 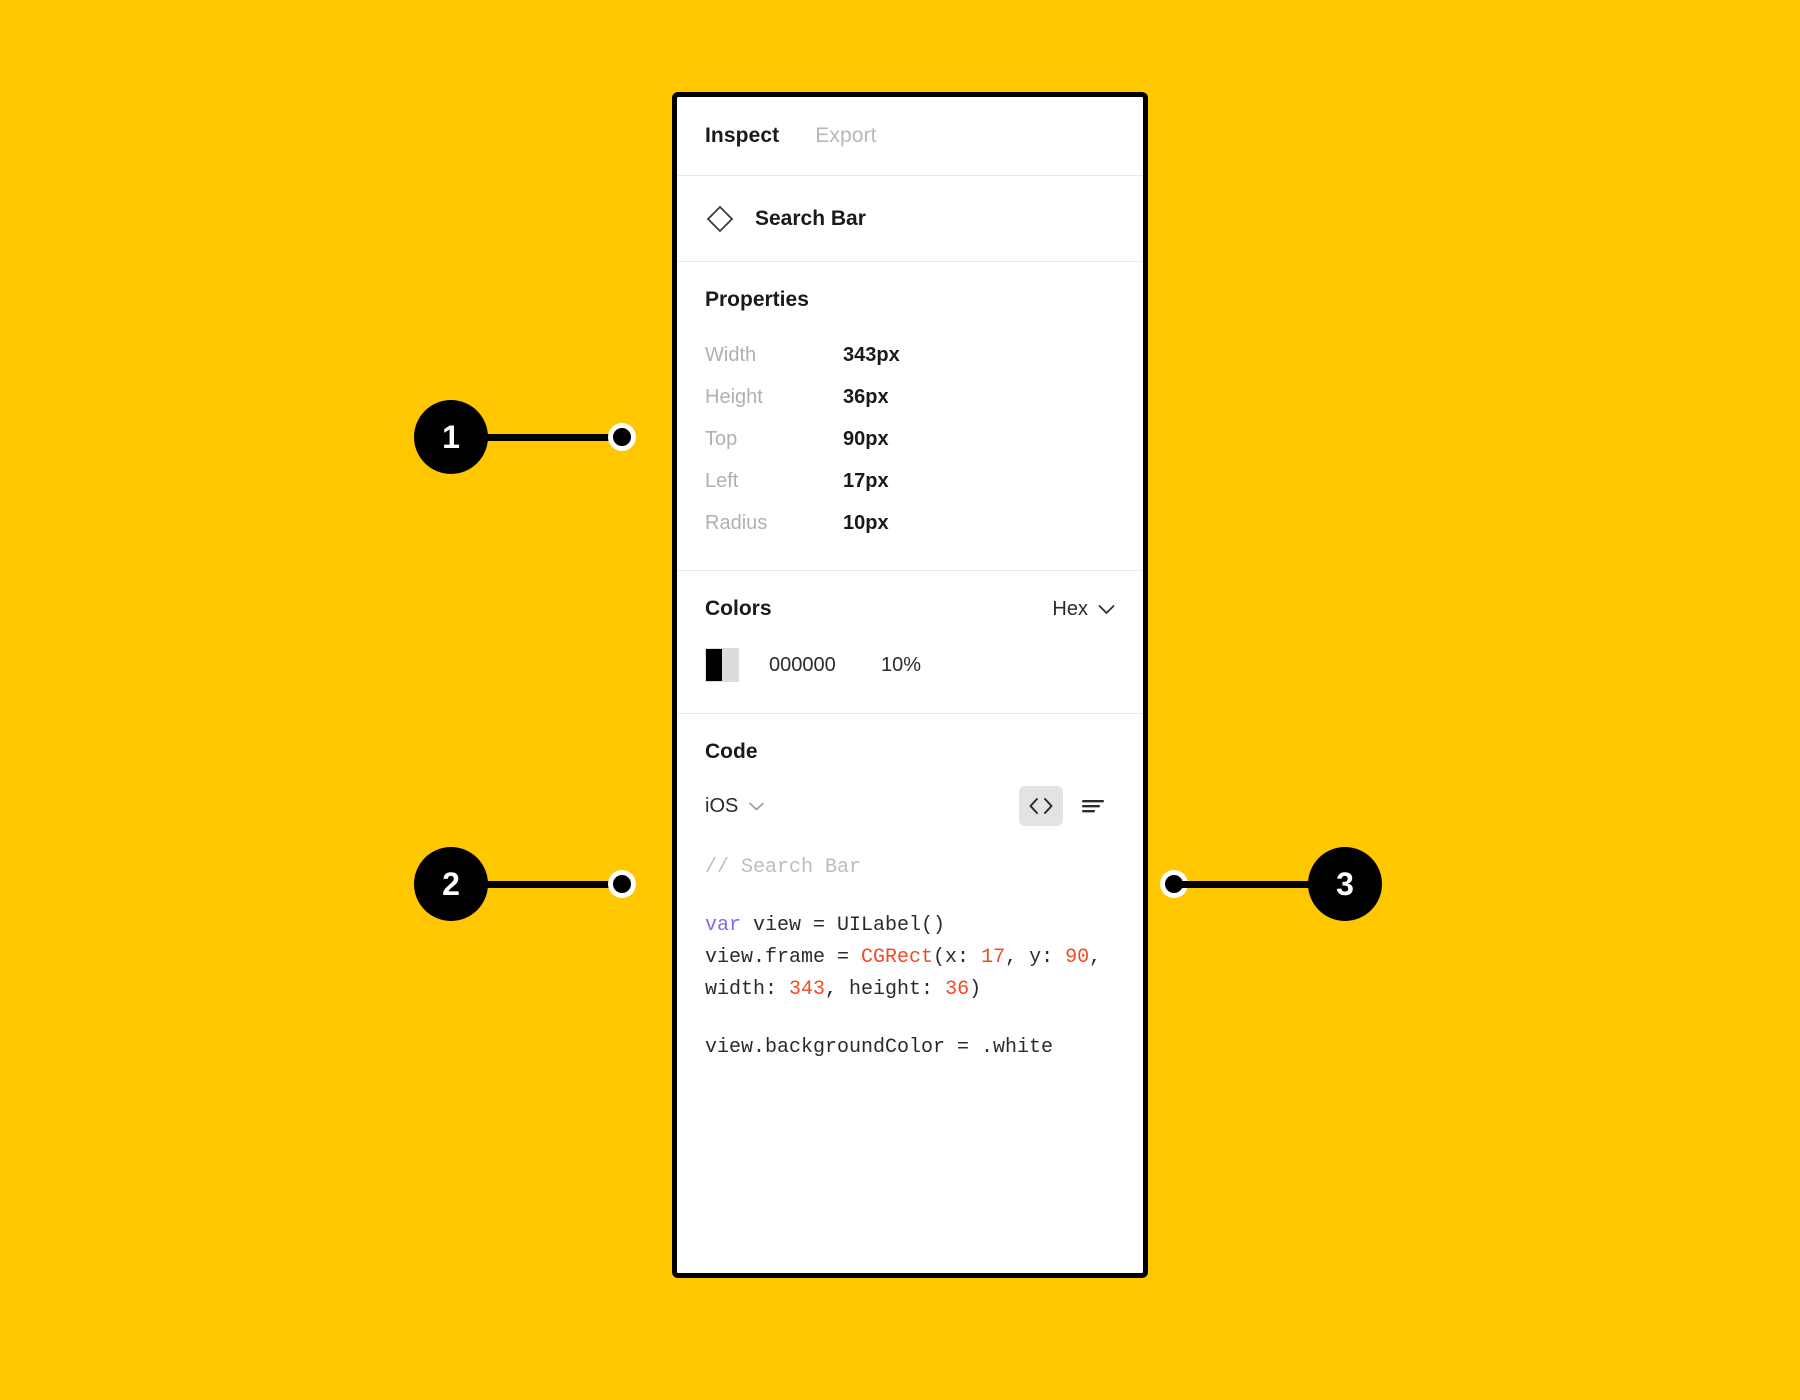 What do you see at coordinates (738, 608) in the screenshot?
I see `colors-title: Colors` at bounding box center [738, 608].